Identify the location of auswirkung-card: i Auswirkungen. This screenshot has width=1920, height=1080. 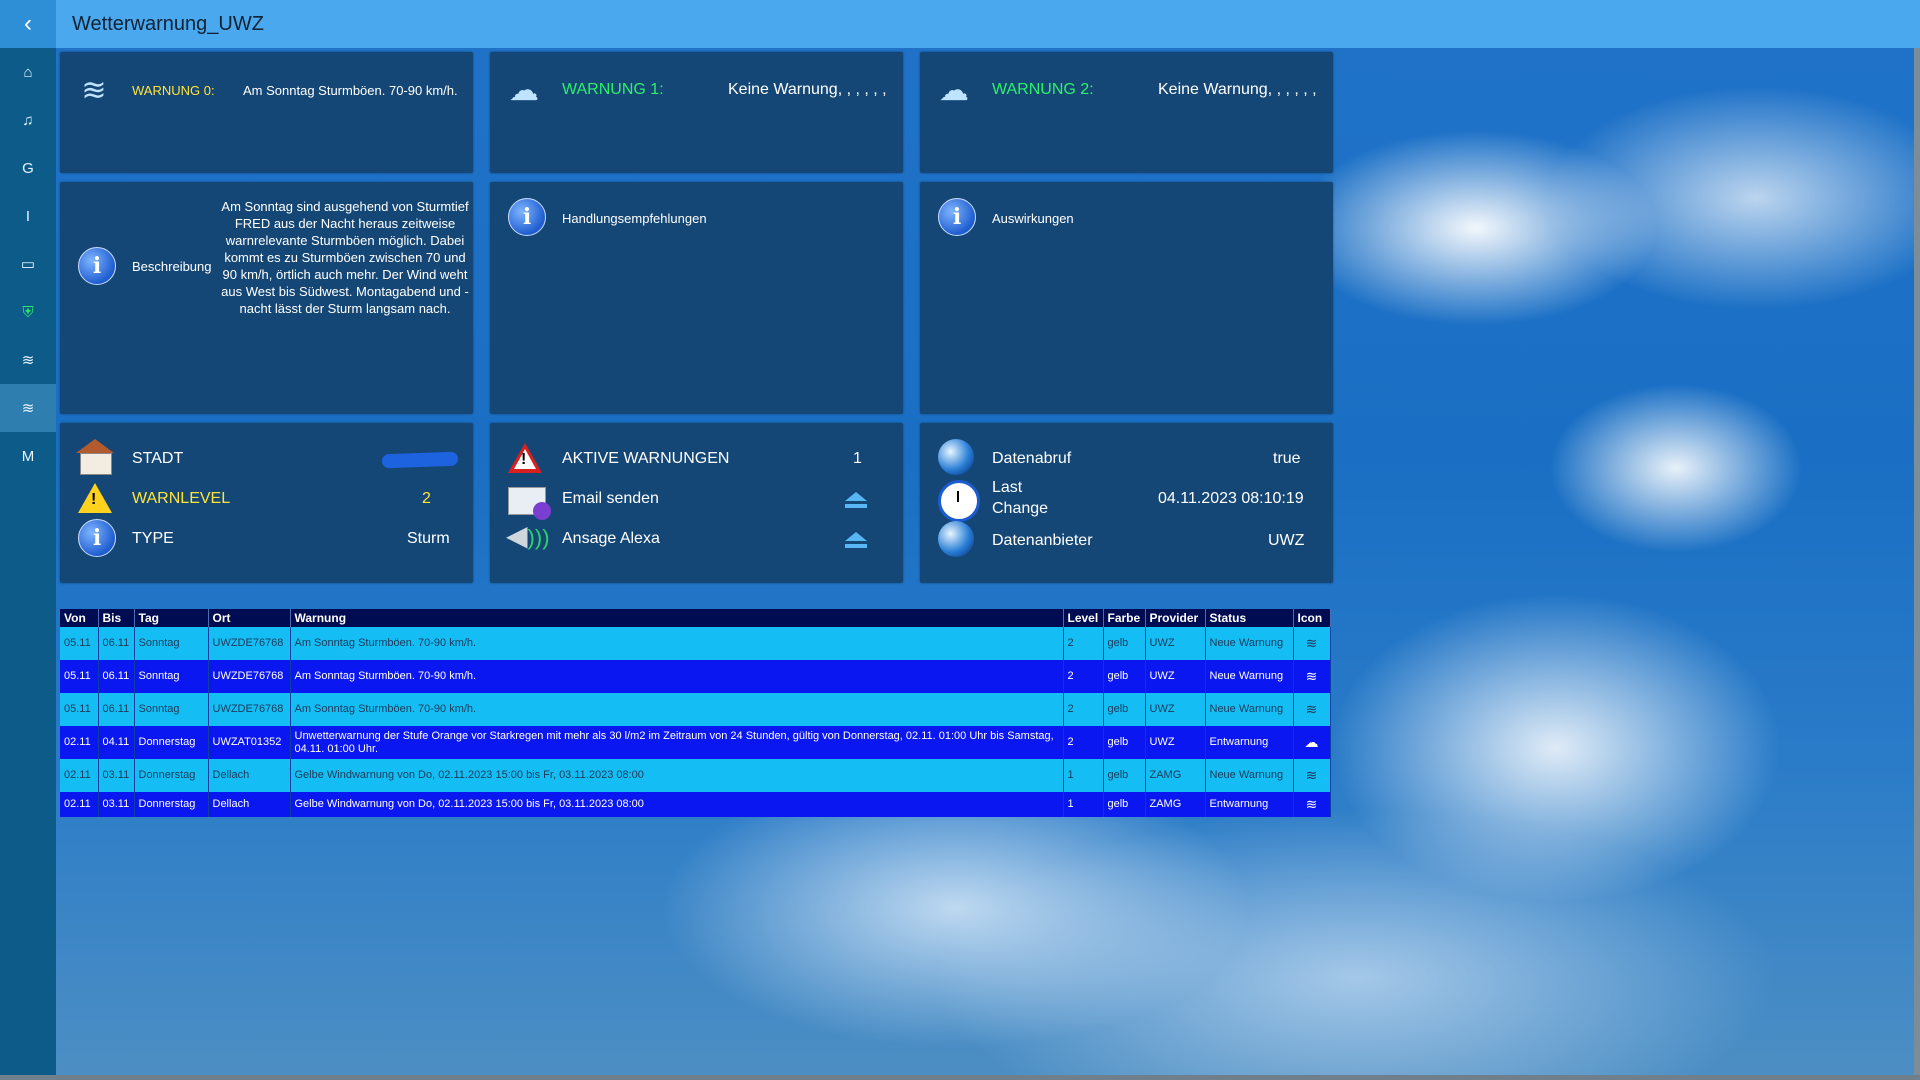
(1126, 298).